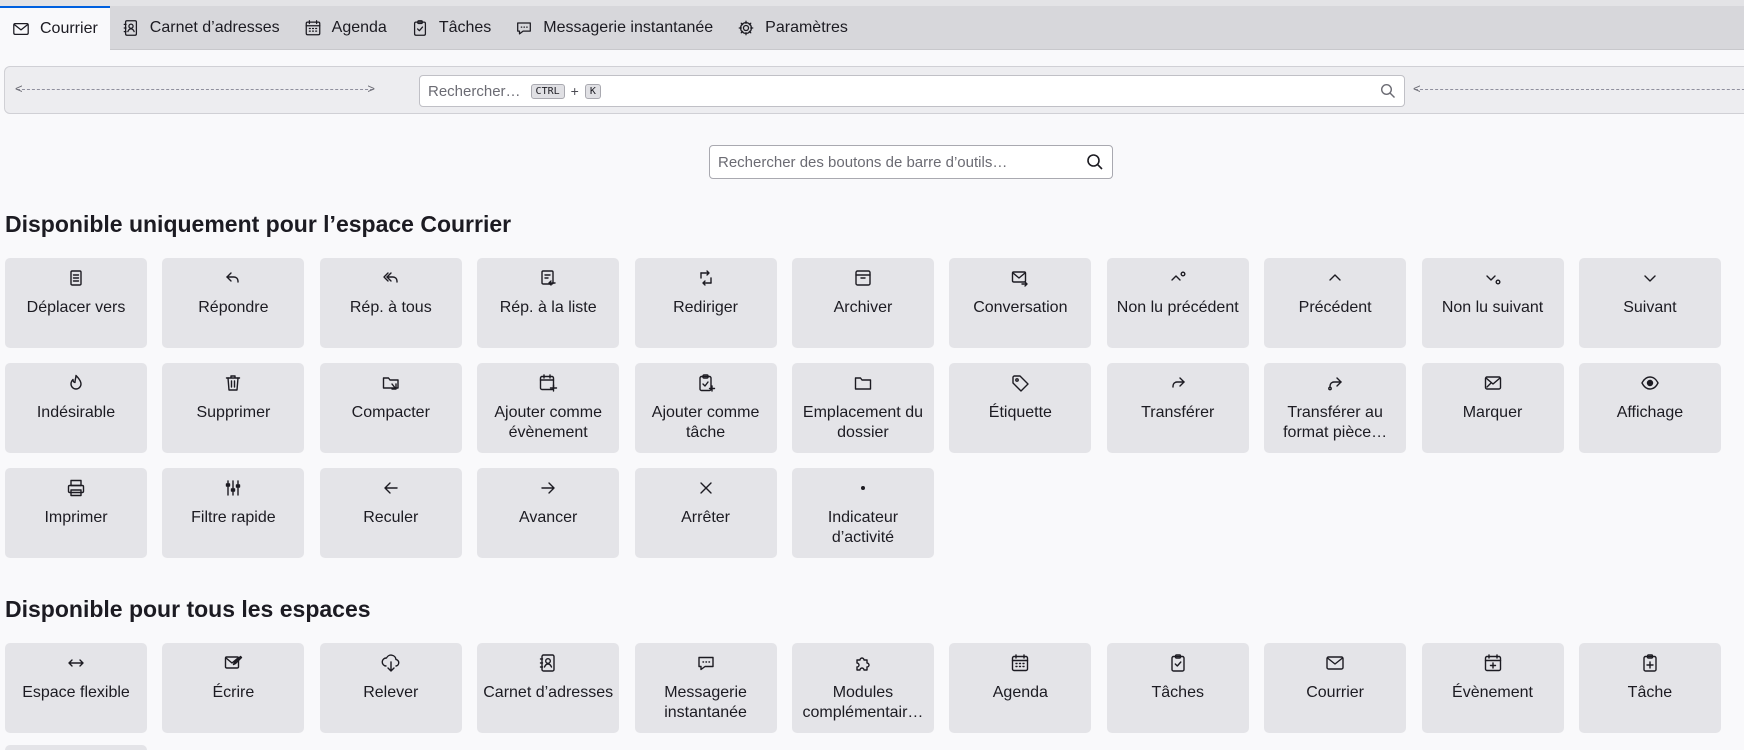  Describe the element at coordinates (705, 663) in the screenshot. I see `chat-icon` at that location.